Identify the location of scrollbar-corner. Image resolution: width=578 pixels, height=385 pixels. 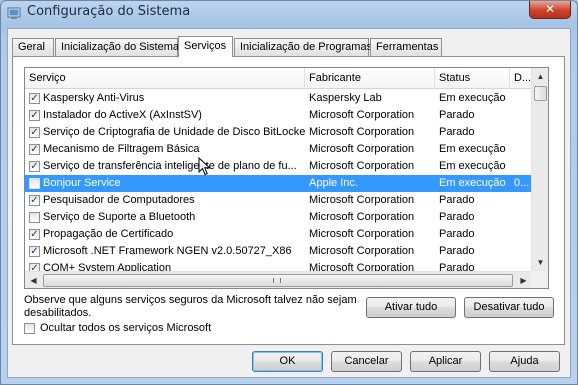
(539, 279).